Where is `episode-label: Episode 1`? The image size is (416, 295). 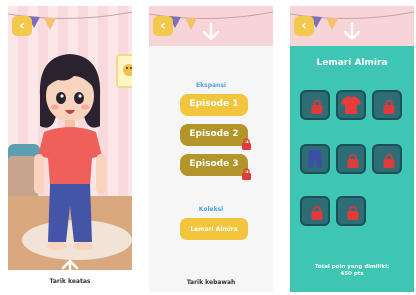
episode-label: Episode 1 is located at coordinates (214, 104).